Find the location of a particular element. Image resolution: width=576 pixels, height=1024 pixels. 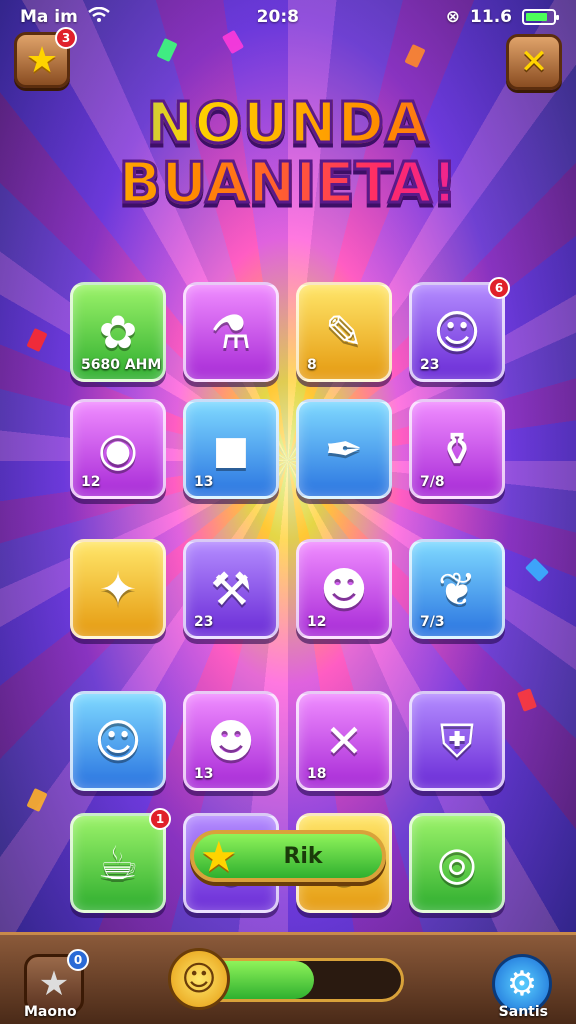

item-count: 18 is located at coordinates (317, 774).